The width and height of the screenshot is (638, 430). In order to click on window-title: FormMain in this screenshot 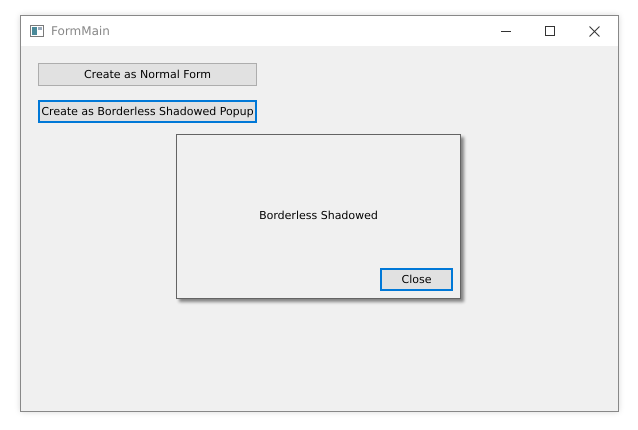, I will do `click(80, 31)`.